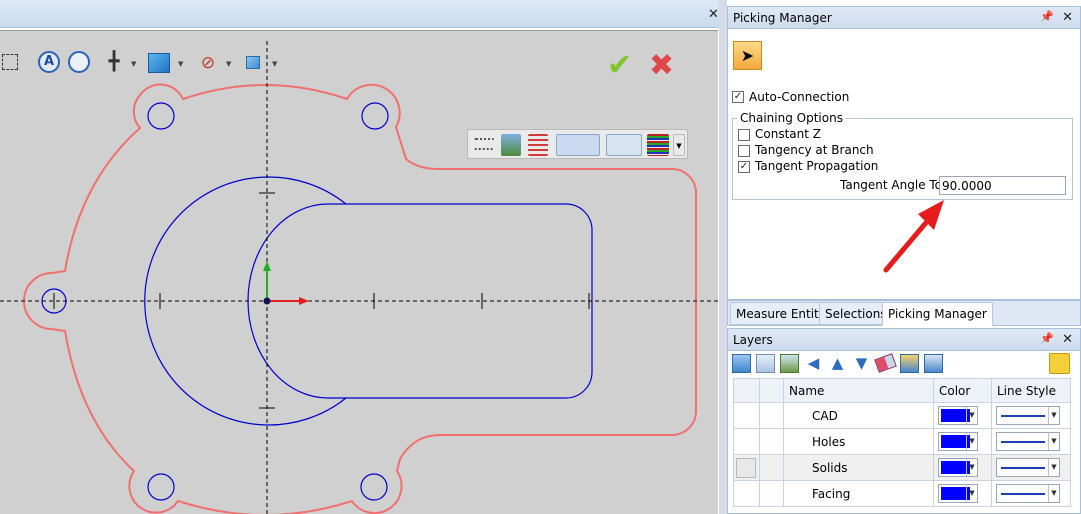  I want to click on panel-title: Layers, so click(753, 340).